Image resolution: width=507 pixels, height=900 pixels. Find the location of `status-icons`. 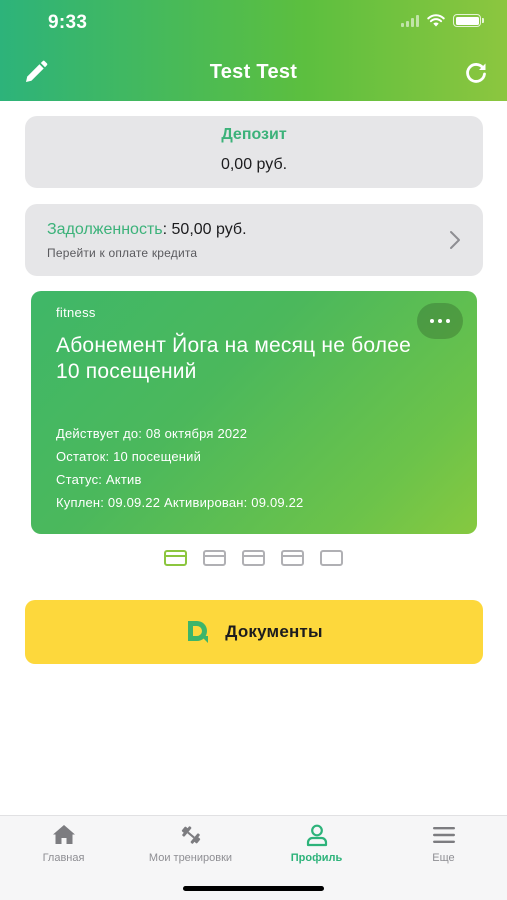

status-icons is located at coordinates (442, 20).